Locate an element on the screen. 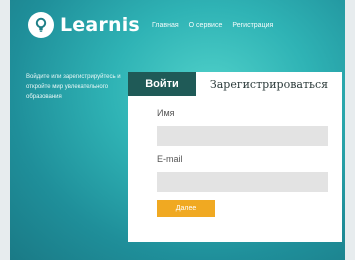 Image resolution: width=355 pixels, height=260 pixels. tab-login: Войти is located at coordinates (162, 84).